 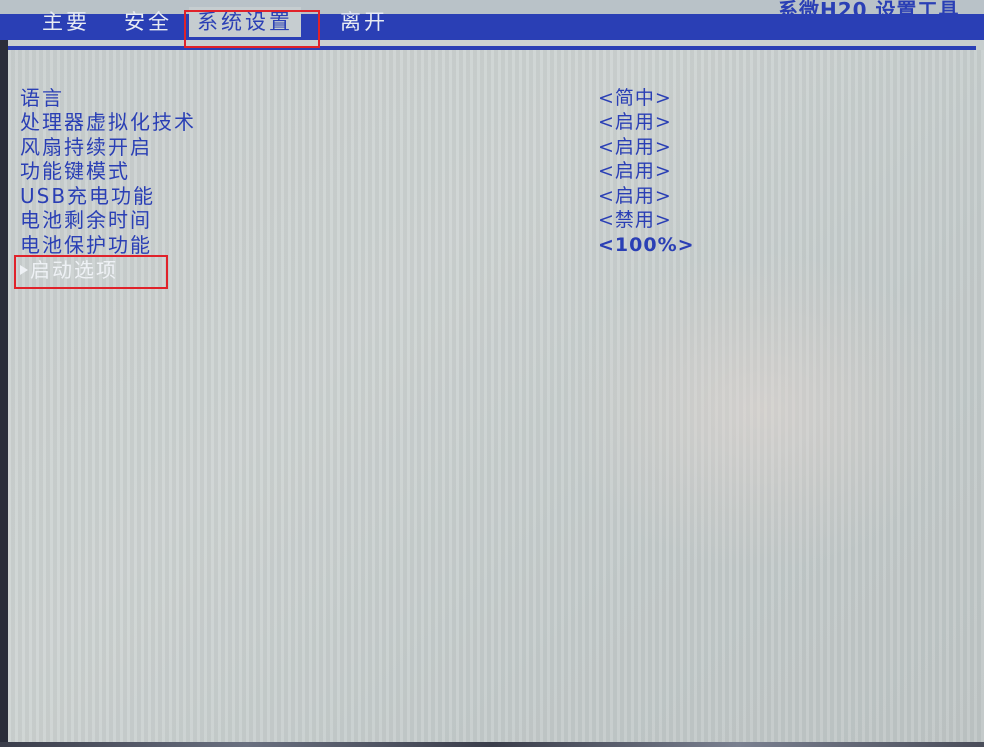 What do you see at coordinates (350, 147) in the screenshot?
I see `setting-row-fan-always-on: 风扇持续开启 <启用>` at bounding box center [350, 147].